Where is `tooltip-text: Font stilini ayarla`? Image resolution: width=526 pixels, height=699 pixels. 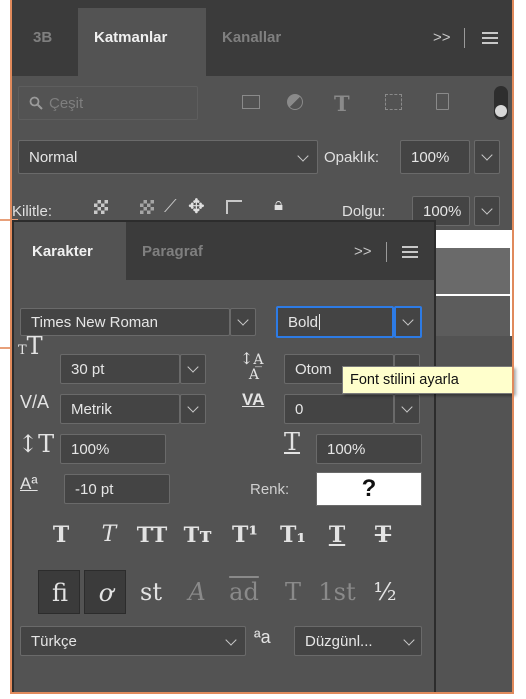
tooltip-text: Font stilini ayarla is located at coordinates (404, 380).